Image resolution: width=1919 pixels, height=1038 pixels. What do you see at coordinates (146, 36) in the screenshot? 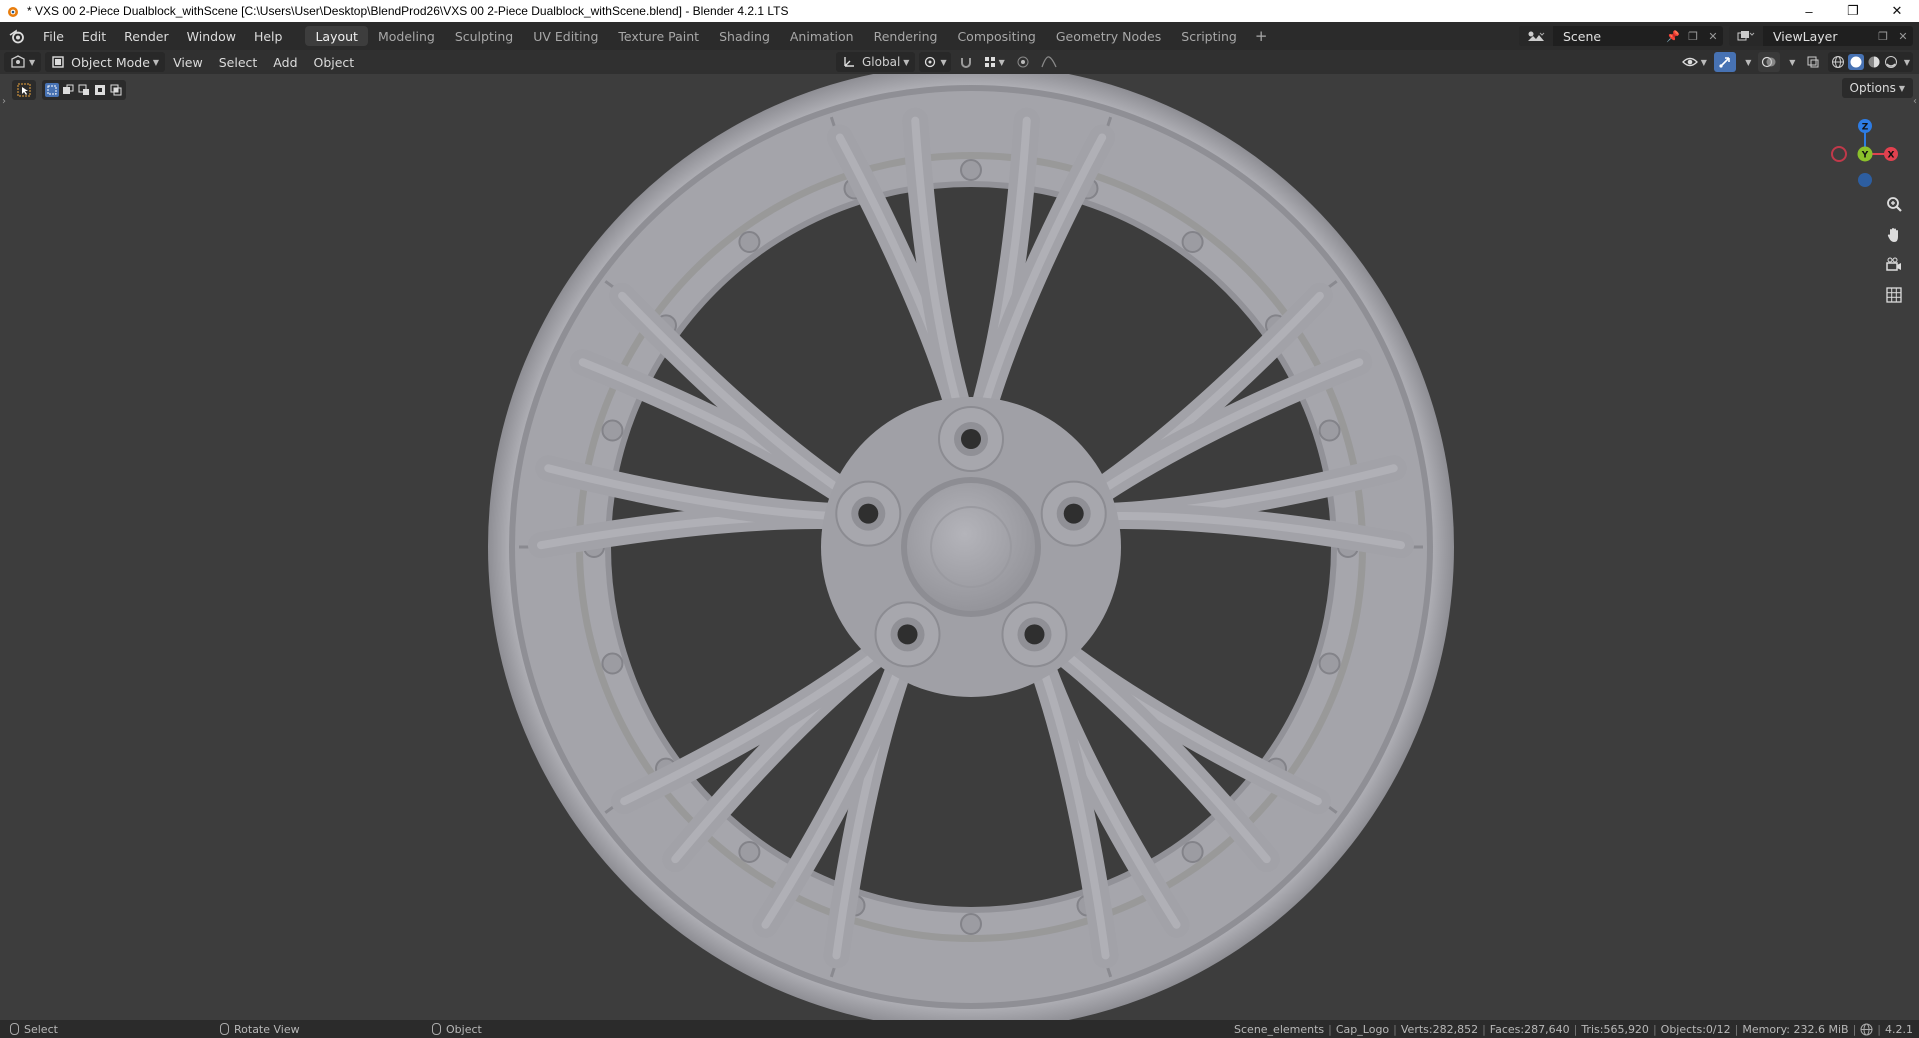
I see `menu-render: Render` at bounding box center [146, 36].